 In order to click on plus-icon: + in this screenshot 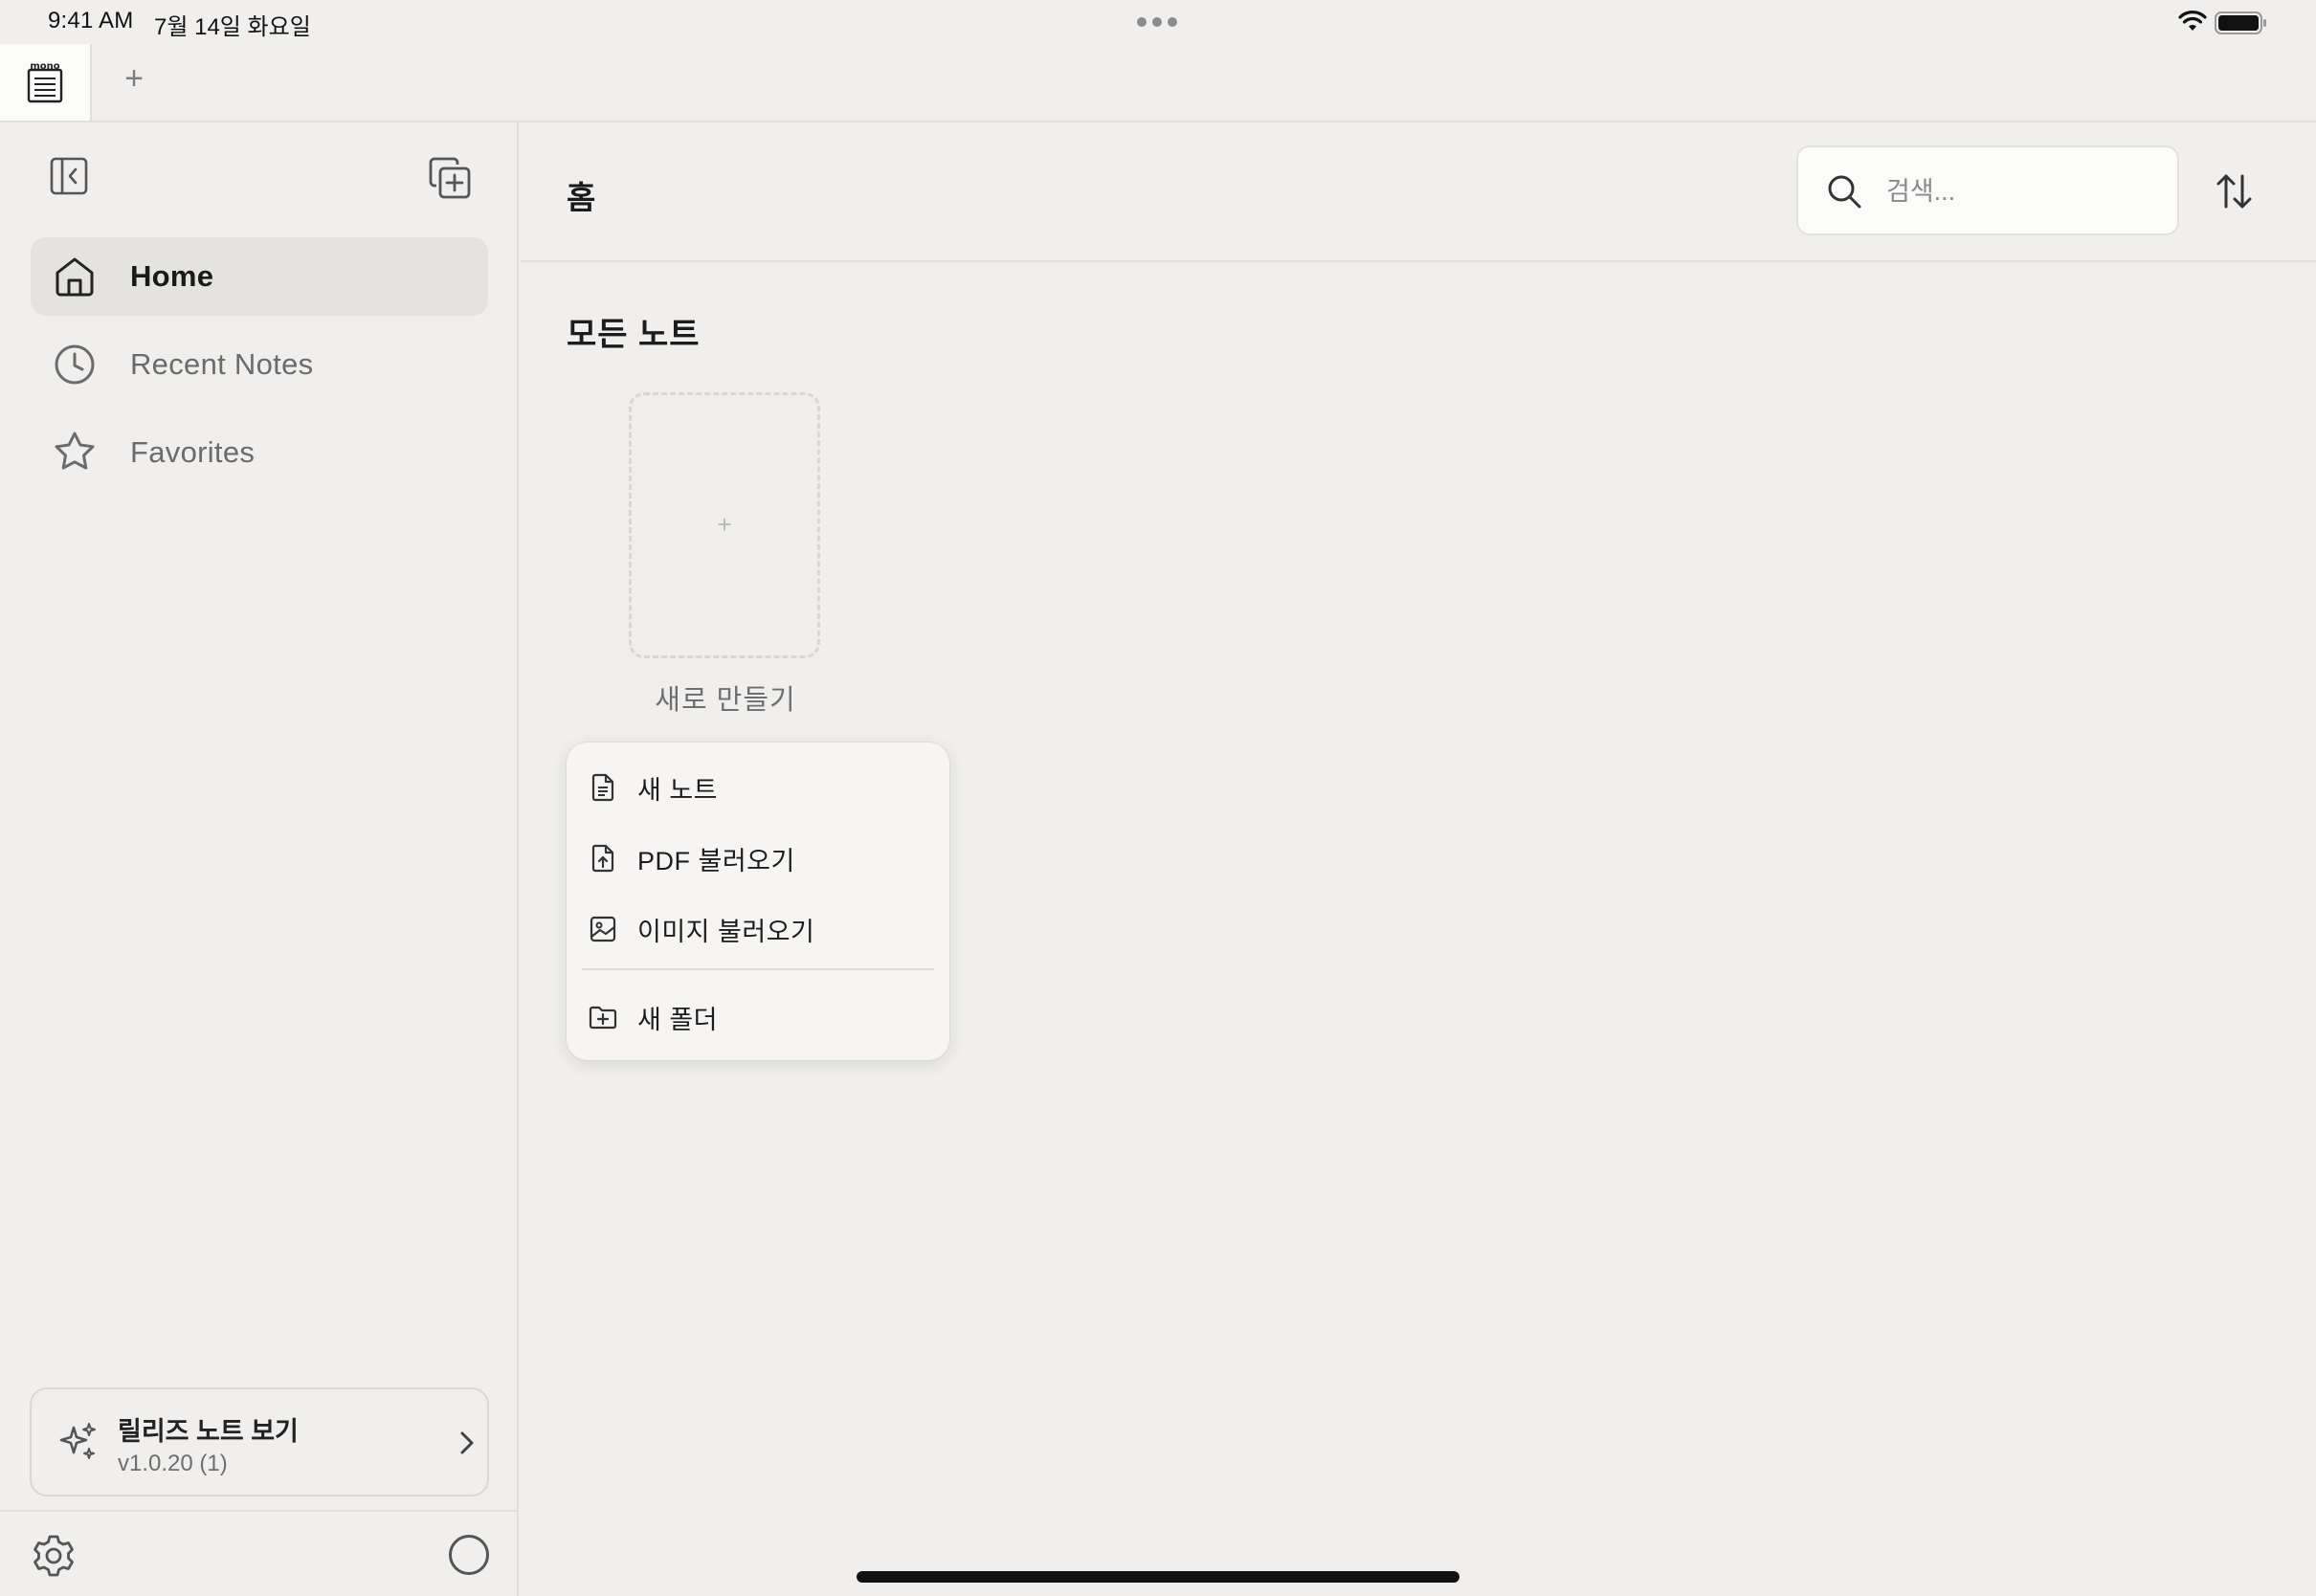, I will do `click(725, 525)`.